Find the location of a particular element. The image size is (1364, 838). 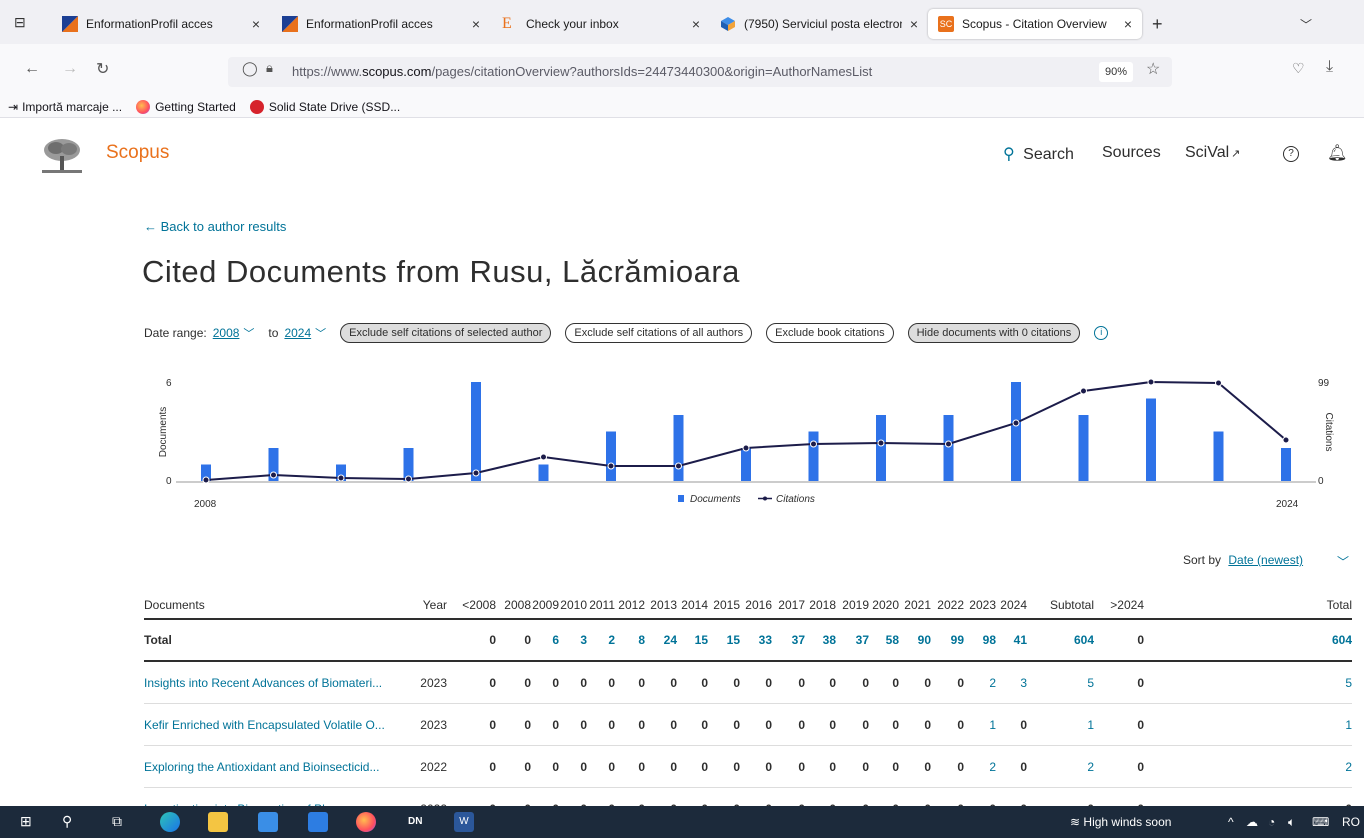

volume-icon: 🔈︎ is located at coordinates (1291, 822).